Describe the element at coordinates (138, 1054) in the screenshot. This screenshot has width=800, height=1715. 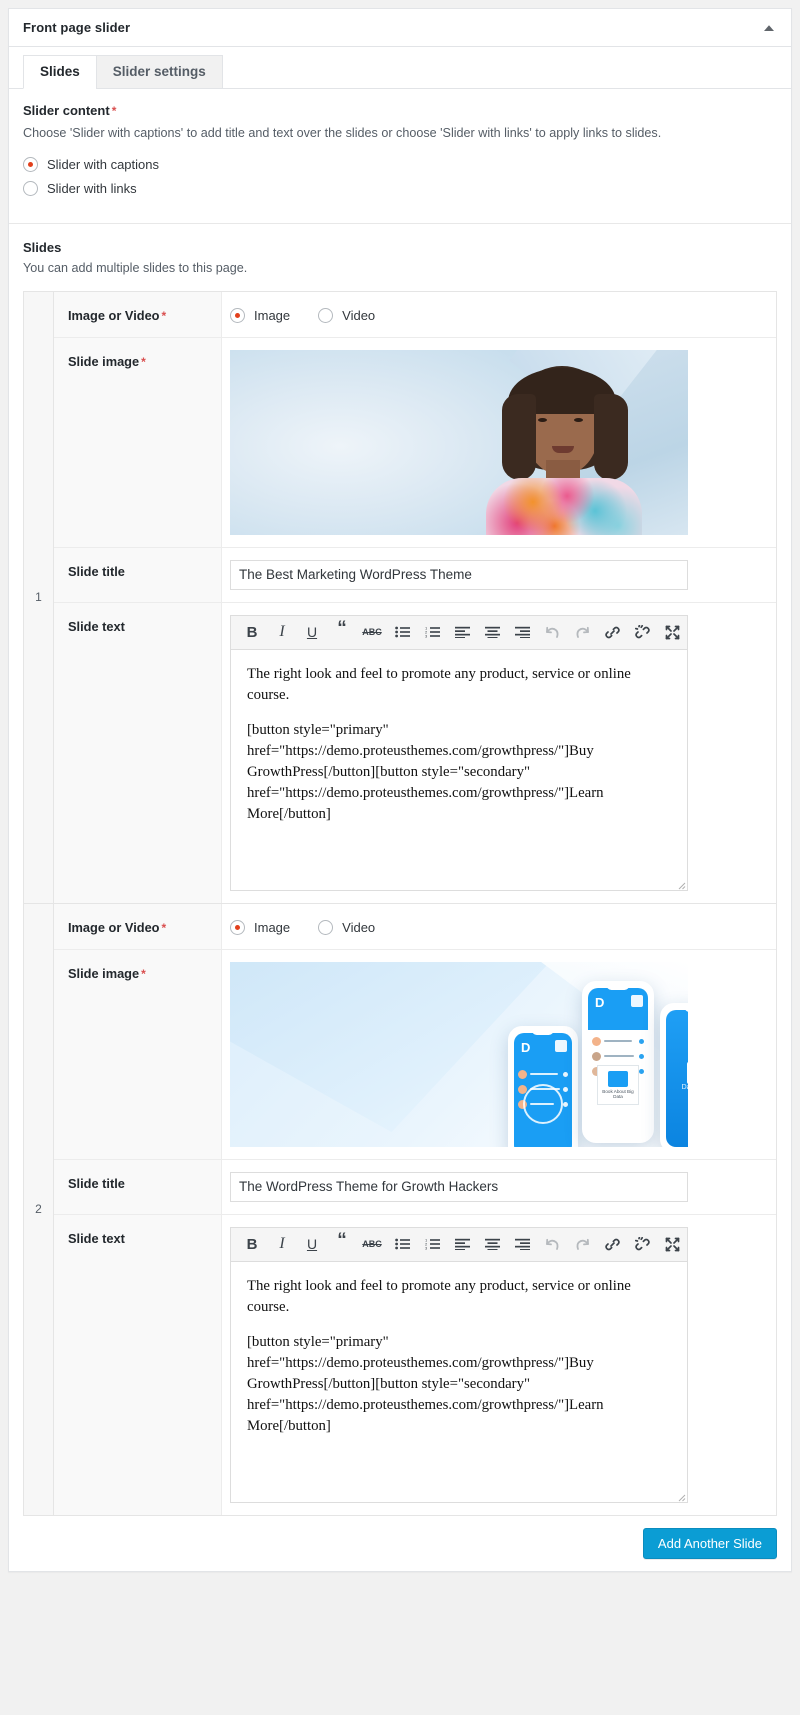
I see `row-label: Slide image *` at that location.